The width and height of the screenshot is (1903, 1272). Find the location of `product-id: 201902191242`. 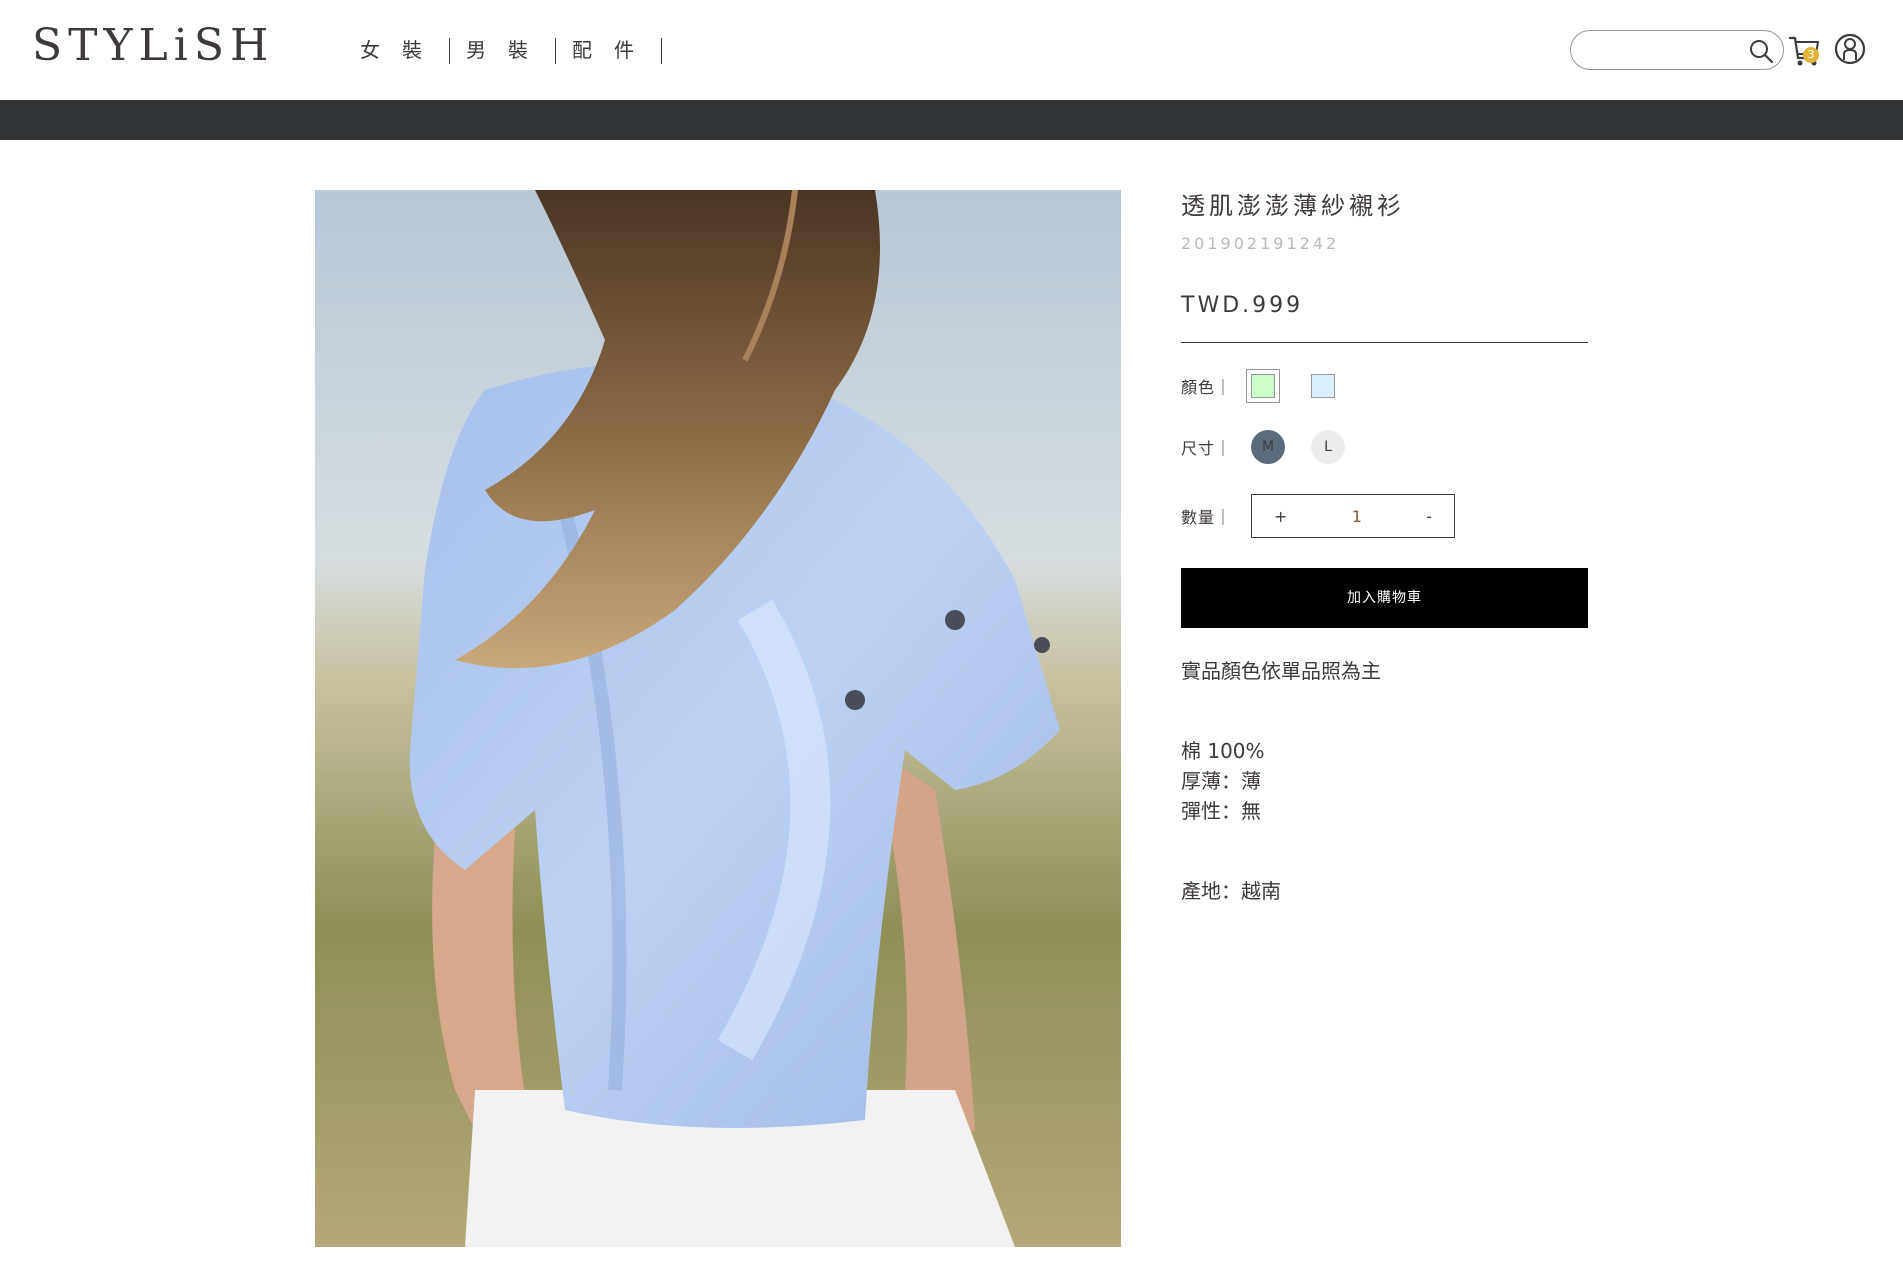

product-id: 201902191242 is located at coordinates (1260, 243).